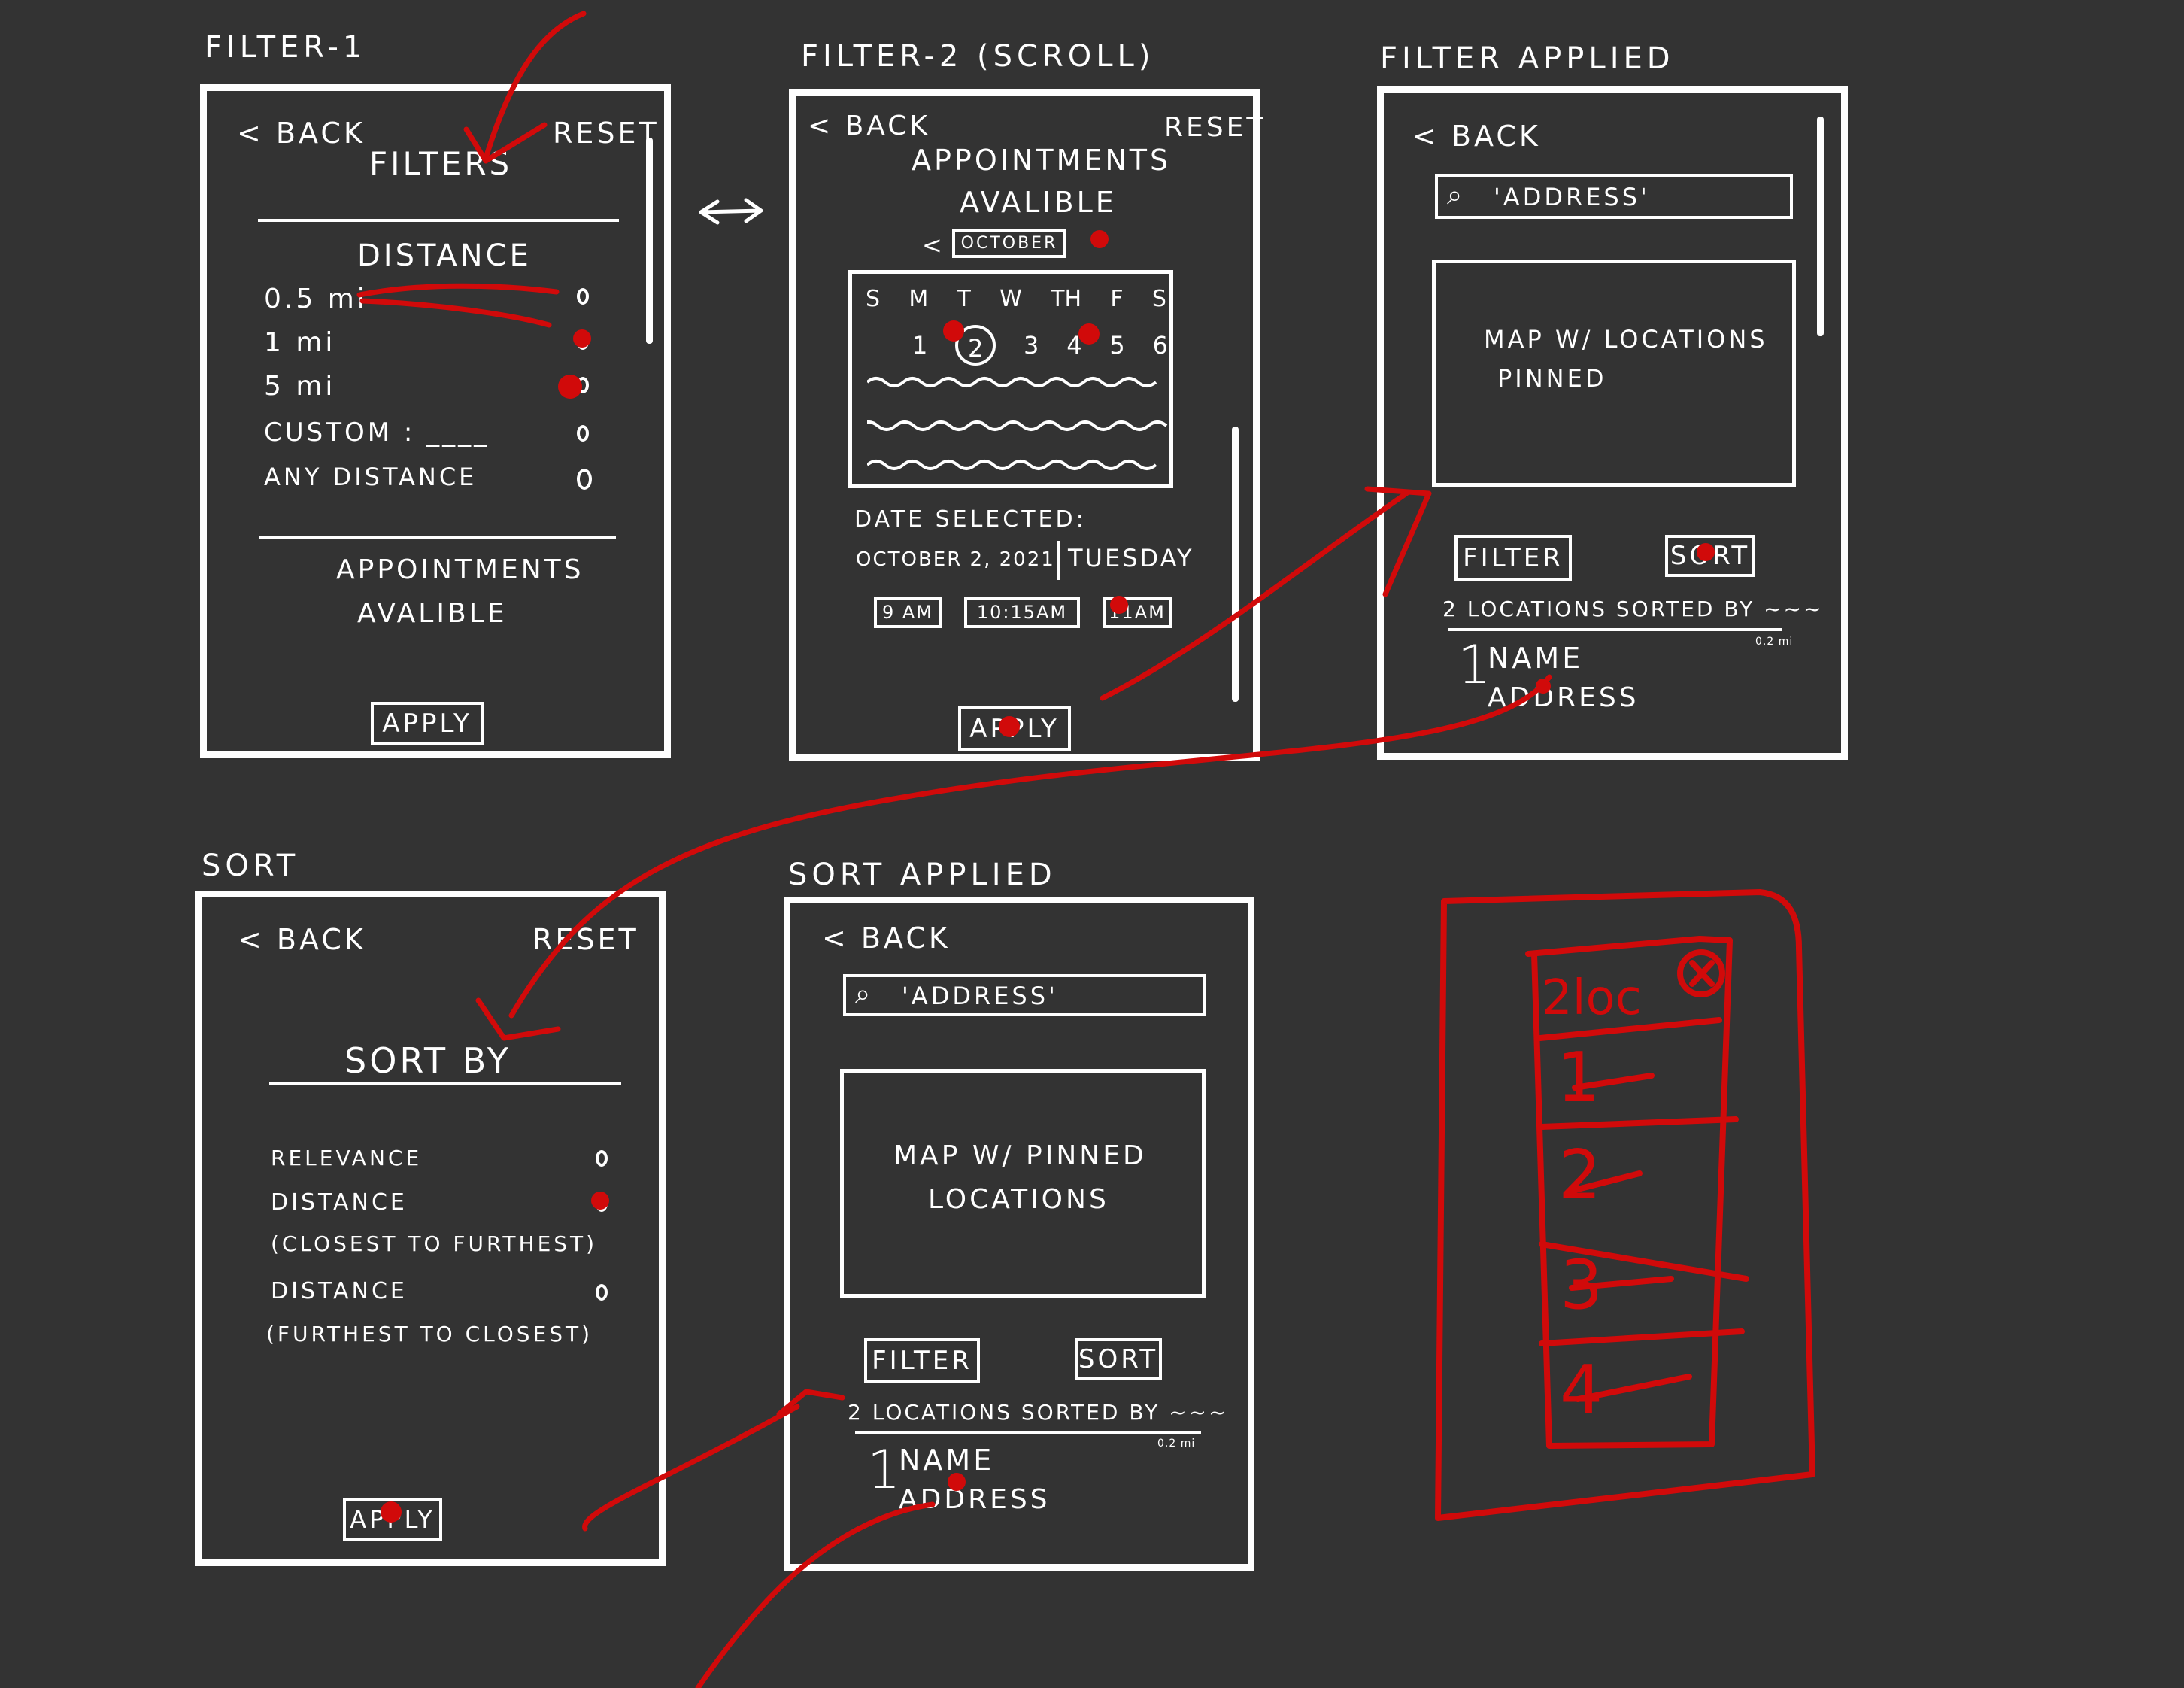 This screenshot has height=1688, width=2184. I want to click on option-distance-closest-detail: (CLOSEST TO FURTHEST), so click(435, 1243).